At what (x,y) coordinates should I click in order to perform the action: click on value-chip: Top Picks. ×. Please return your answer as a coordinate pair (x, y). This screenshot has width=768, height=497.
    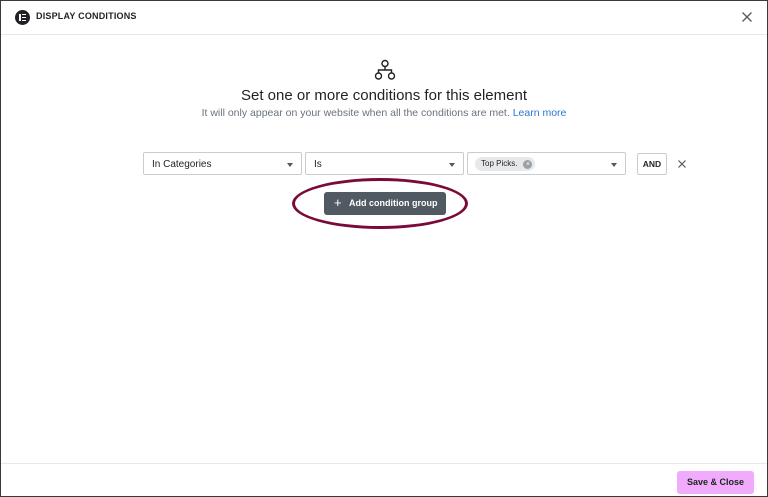
    Looking at the image, I should click on (505, 164).